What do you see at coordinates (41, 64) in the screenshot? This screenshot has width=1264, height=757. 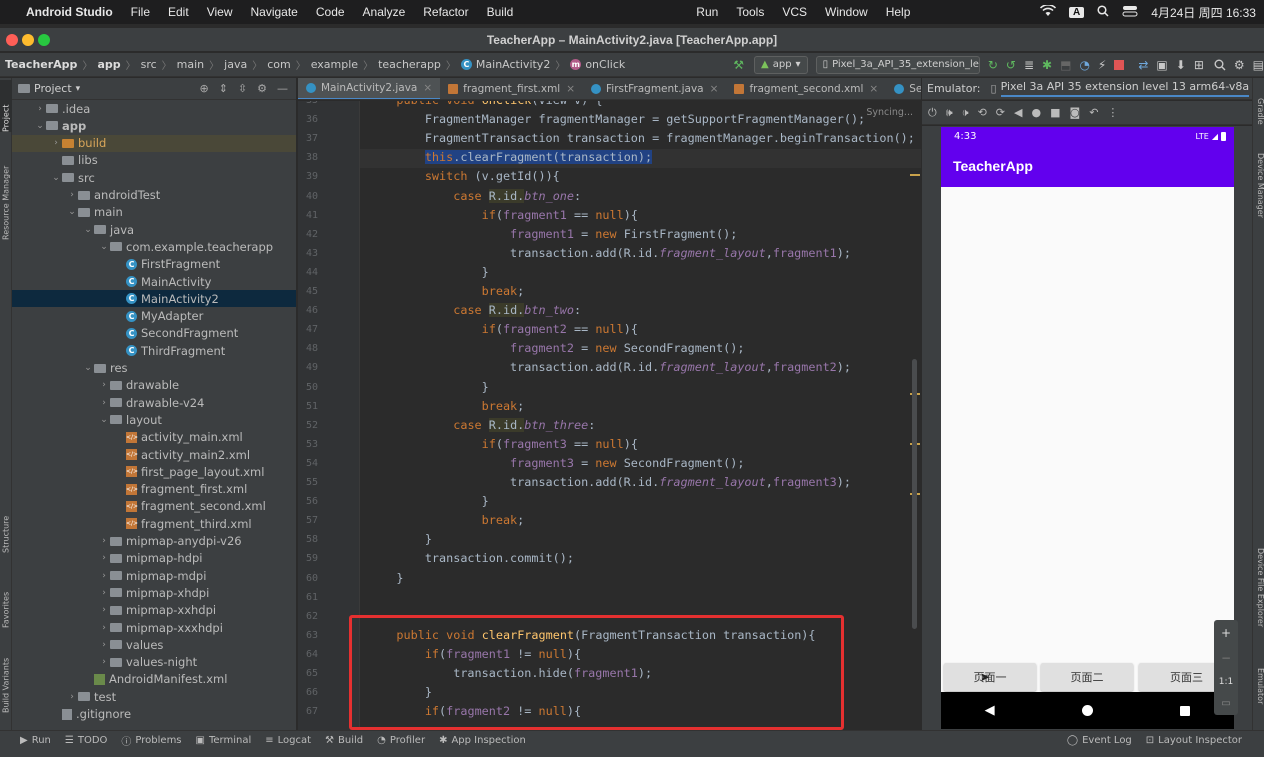 I see `breadcrumb-item-project: TeacherApp` at bounding box center [41, 64].